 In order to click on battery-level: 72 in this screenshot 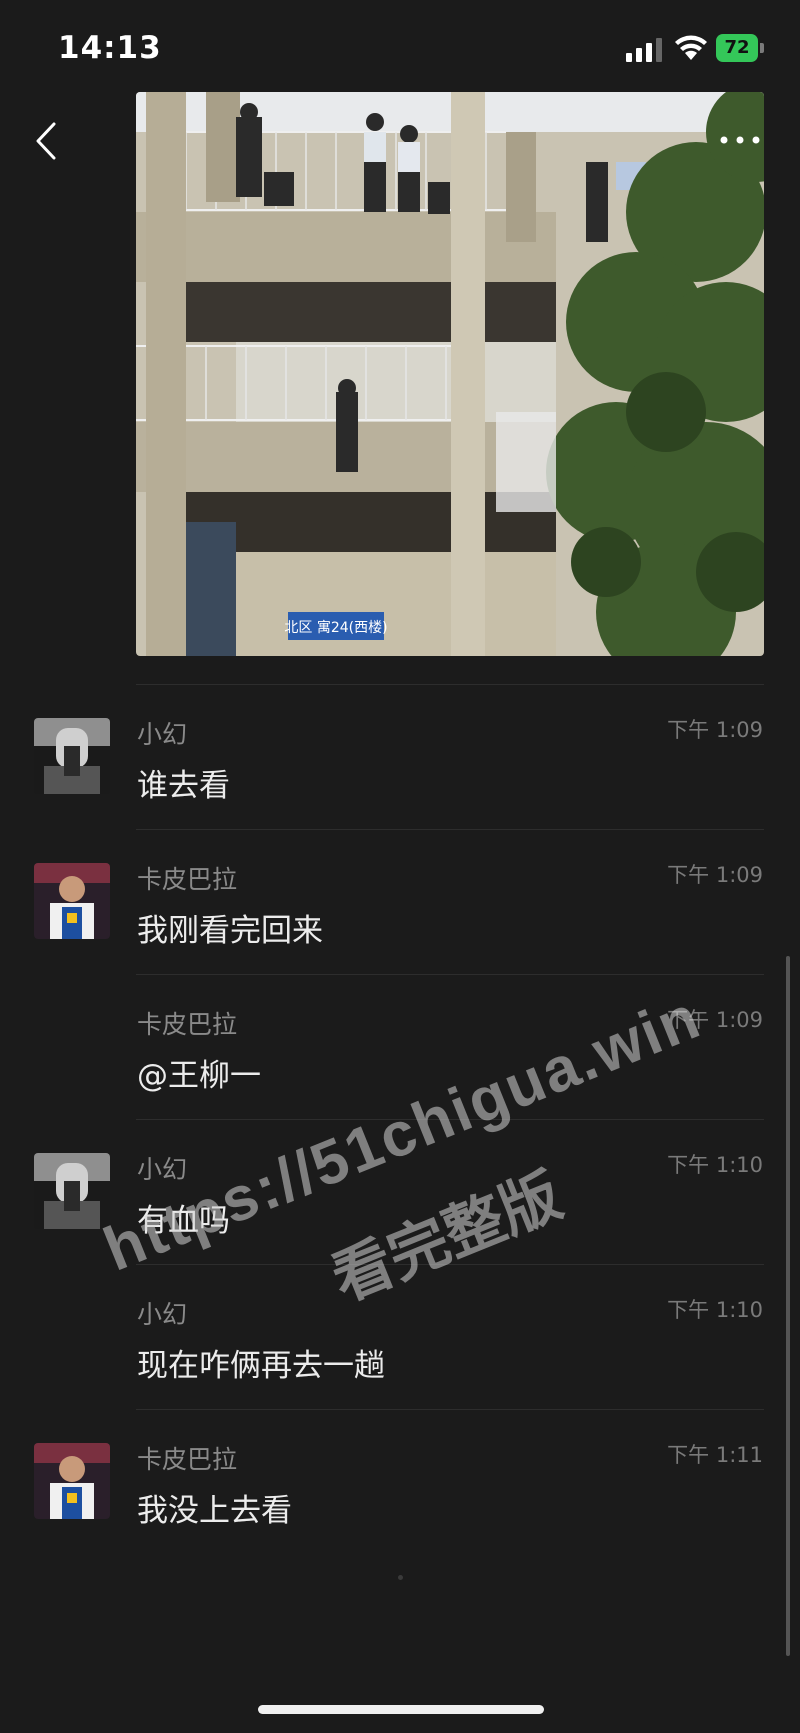, I will do `click(737, 47)`.